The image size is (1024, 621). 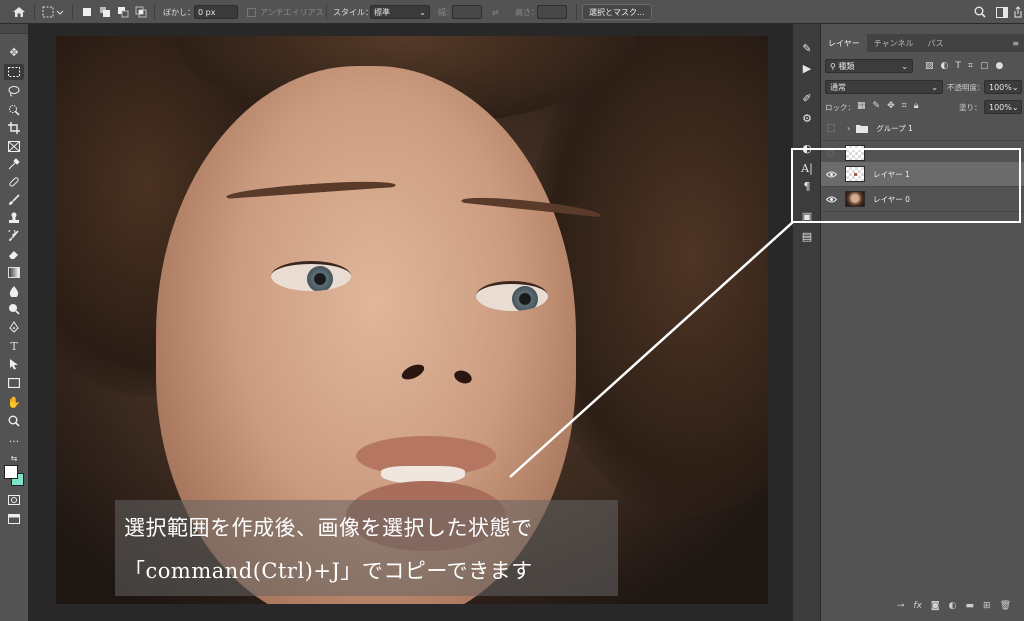 I want to click on search-icon, so click(x=980, y=12).